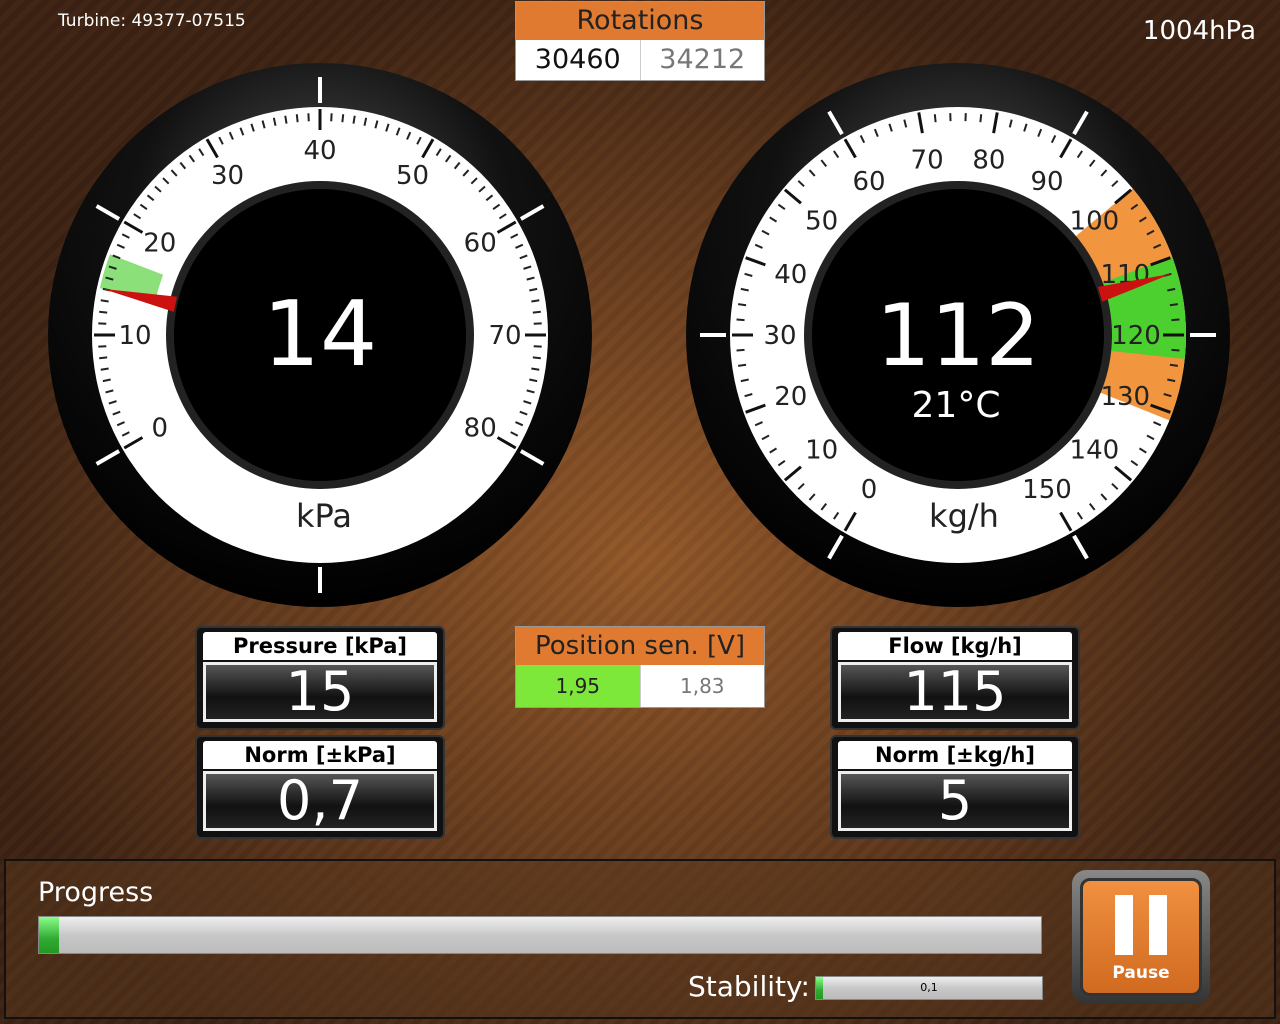  What do you see at coordinates (1095, 450) in the screenshot?
I see `tick-label: 140` at bounding box center [1095, 450].